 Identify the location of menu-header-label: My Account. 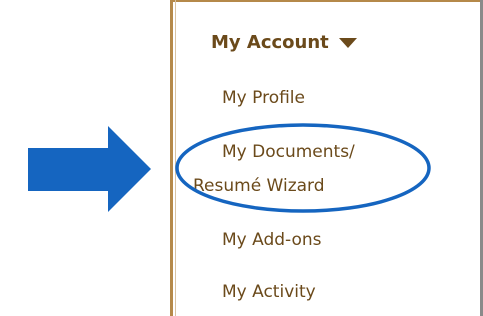
(270, 42).